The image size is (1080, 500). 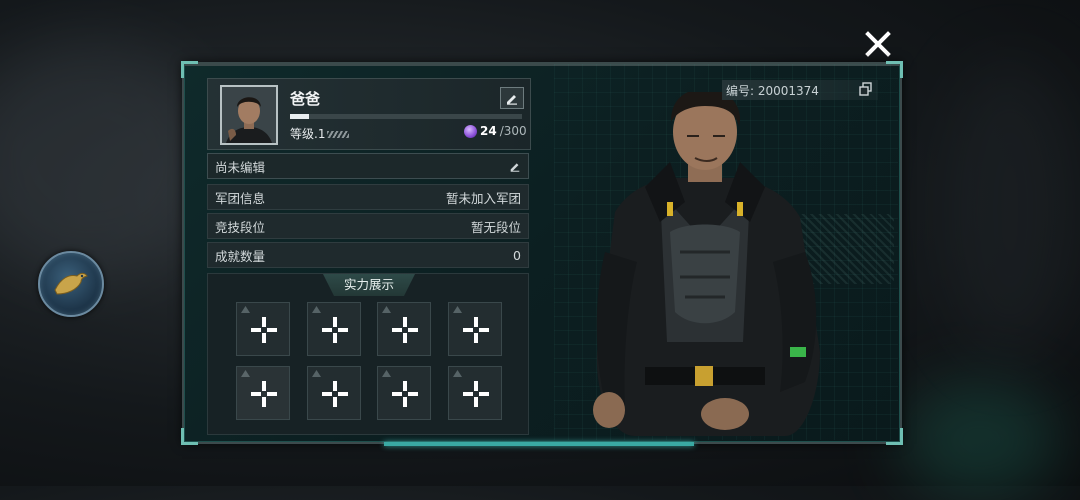 I want to click on panel-bottom-glow, so click(x=539, y=444).